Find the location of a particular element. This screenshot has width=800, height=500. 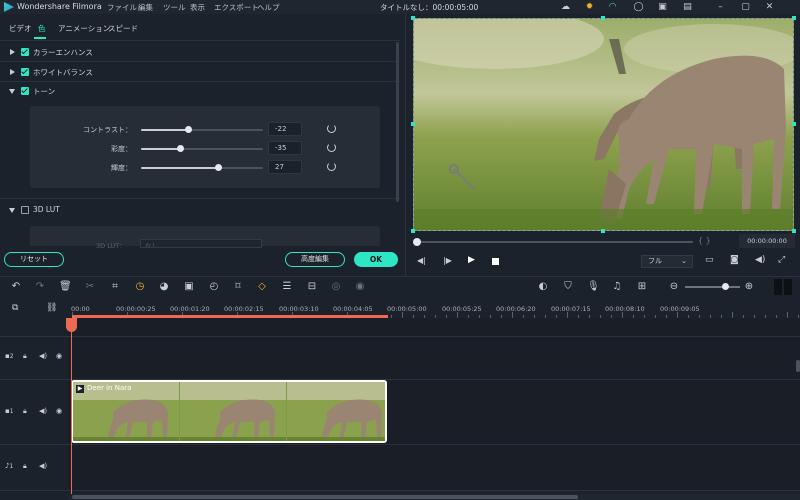

monitor-icon: ▭ is located at coordinates (709, 260).